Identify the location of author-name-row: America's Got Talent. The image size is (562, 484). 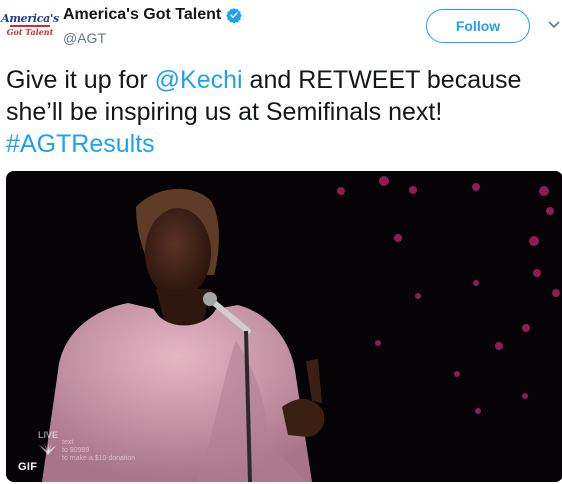
(152, 15).